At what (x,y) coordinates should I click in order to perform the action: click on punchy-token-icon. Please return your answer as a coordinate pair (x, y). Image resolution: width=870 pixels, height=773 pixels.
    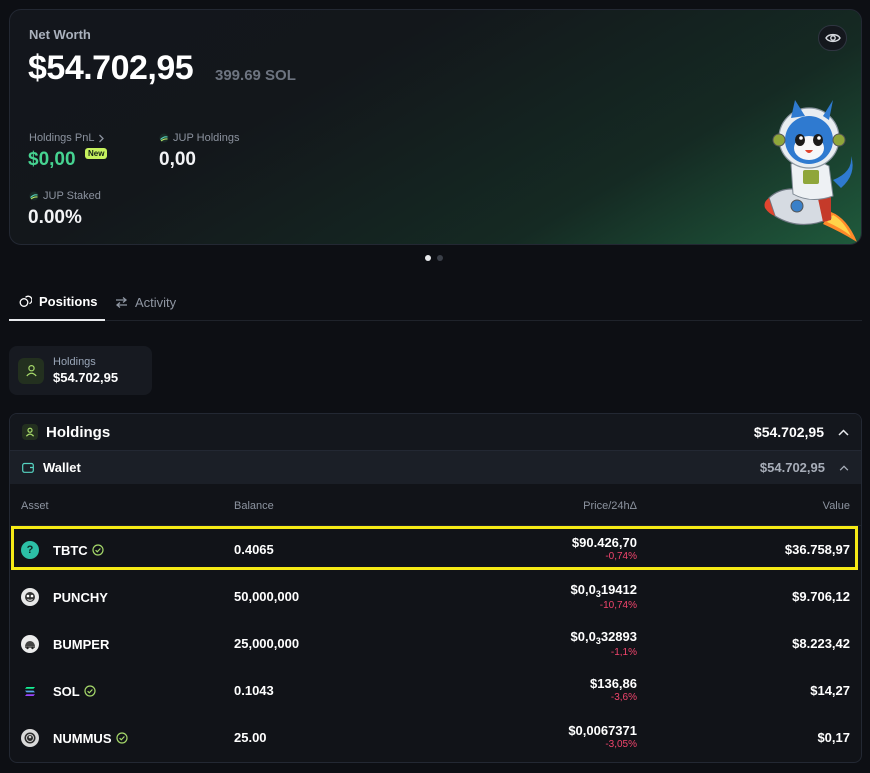
    Looking at the image, I should click on (30, 597).